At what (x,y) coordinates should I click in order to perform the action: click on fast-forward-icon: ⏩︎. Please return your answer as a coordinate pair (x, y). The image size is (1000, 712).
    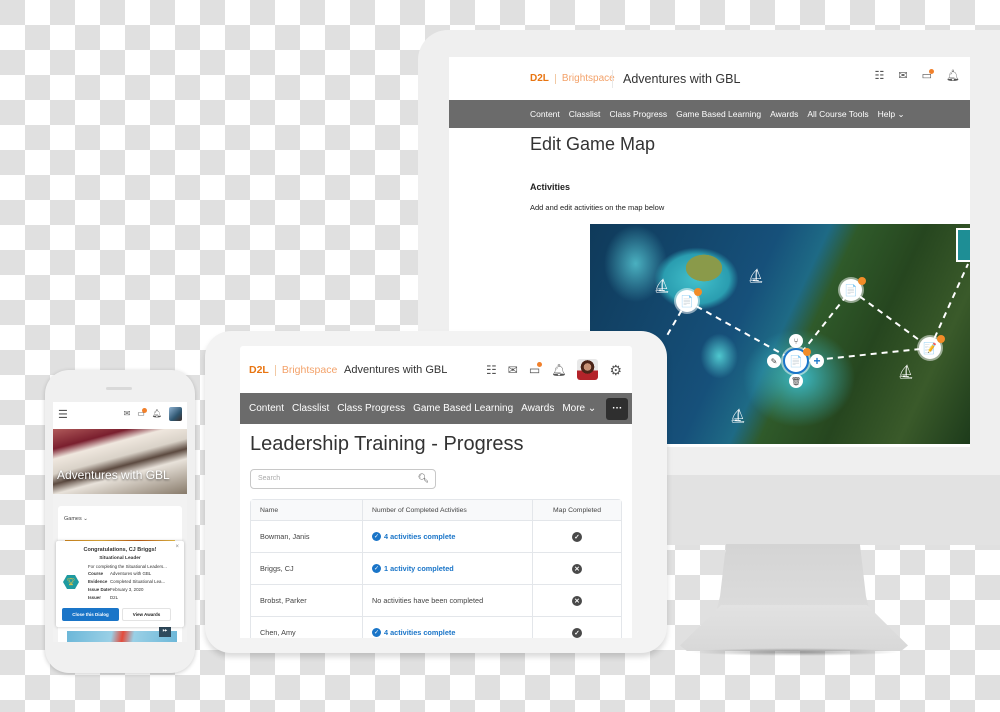
    Looking at the image, I should click on (165, 631).